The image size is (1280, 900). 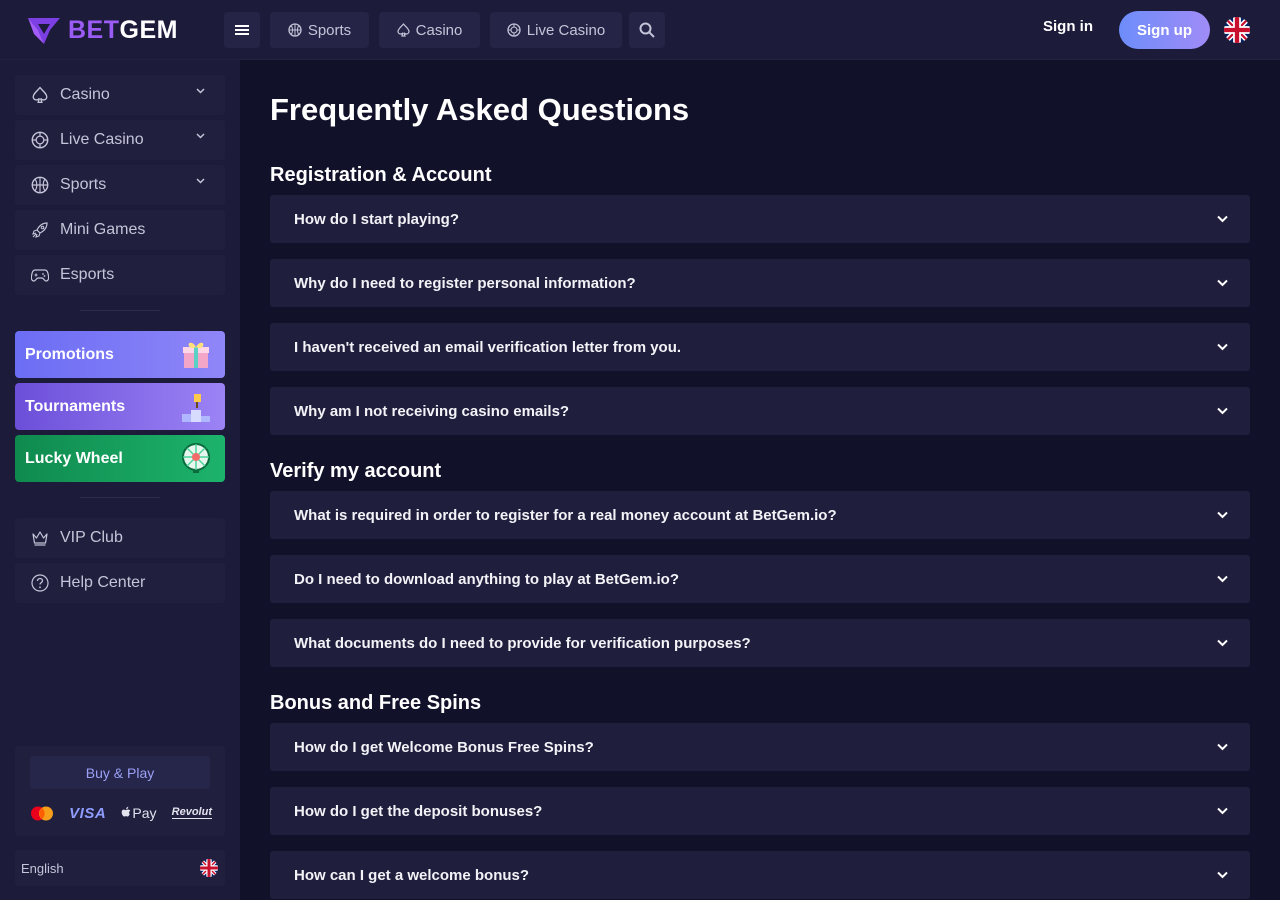 What do you see at coordinates (196, 408) in the screenshot?
I see `podium-icon` at bounding box center [196, 408].